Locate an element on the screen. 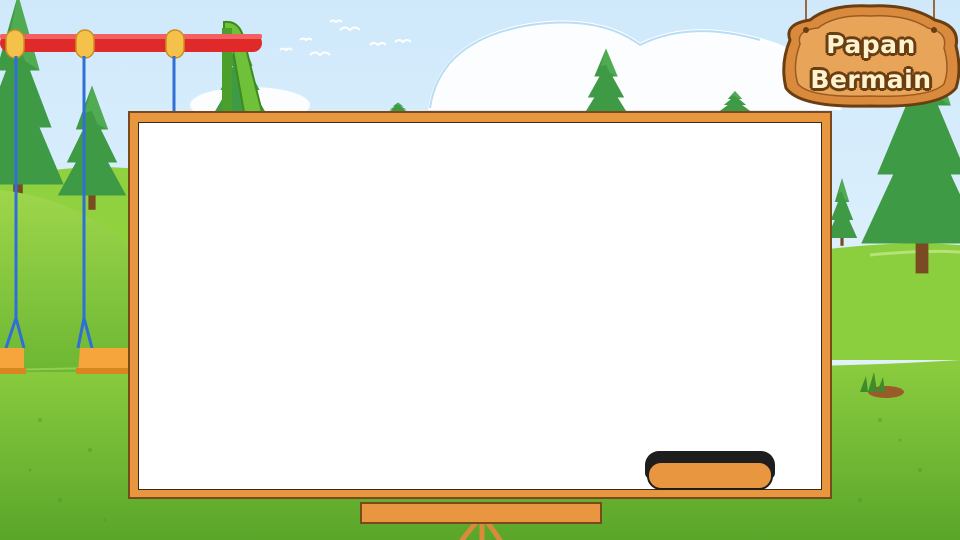  eraser-icon is located at coordinates (710, 471).